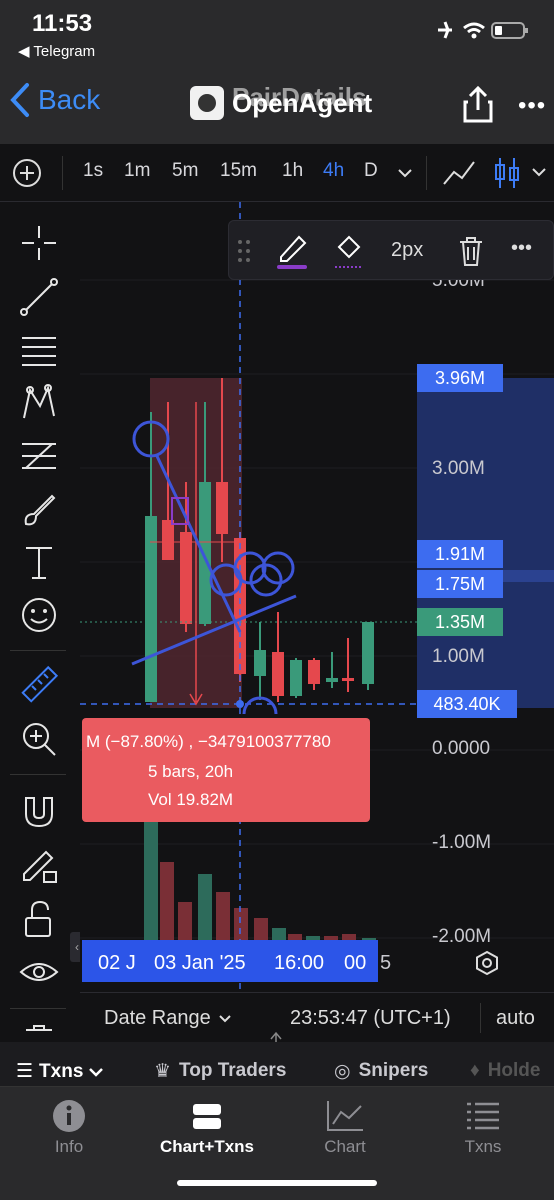 The width and height of the screenshot is (554, 1200). What do you see at coordinates (233, 1070) in the screenshot?
I see `subtab-label: Top Traders` at bounding box center [233, 1070].